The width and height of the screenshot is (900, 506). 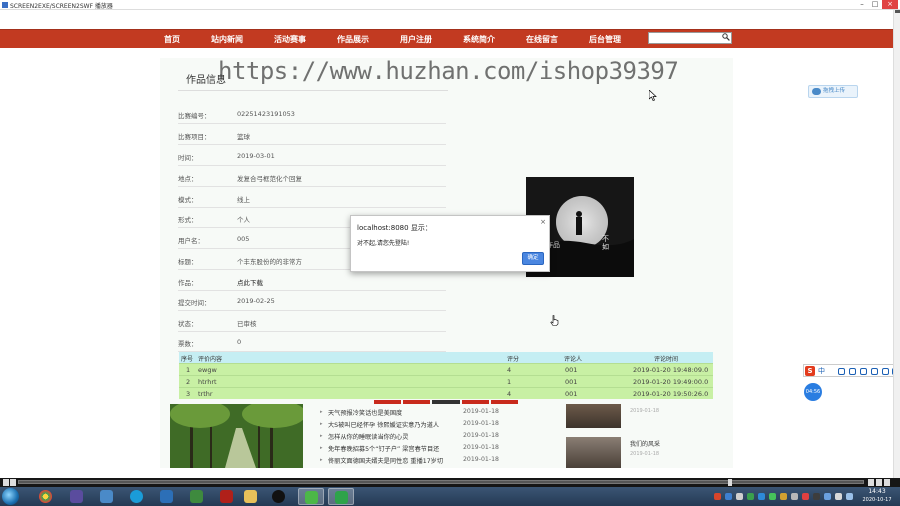 I want to click on nav-item-events: 活动赛事, so click(x=290, y=39).